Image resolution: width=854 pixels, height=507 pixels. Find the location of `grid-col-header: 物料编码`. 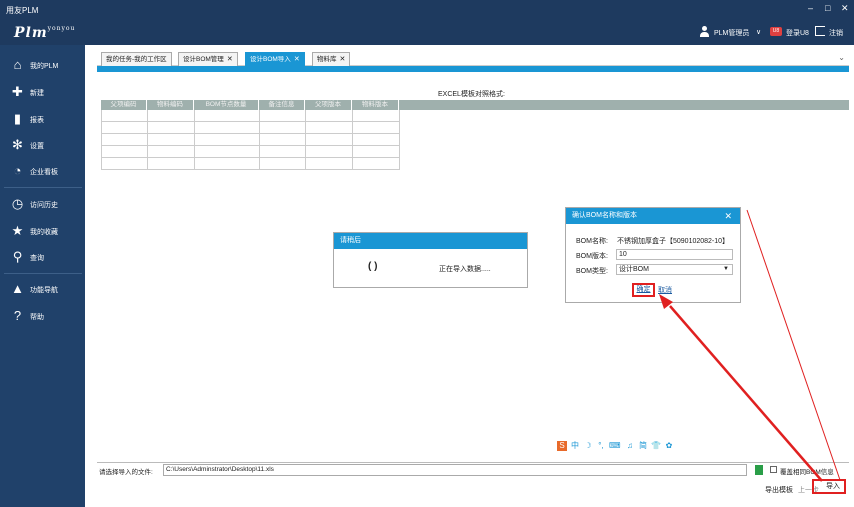

grid-col-header: 物料编码 is located at coordinates (170, 105).